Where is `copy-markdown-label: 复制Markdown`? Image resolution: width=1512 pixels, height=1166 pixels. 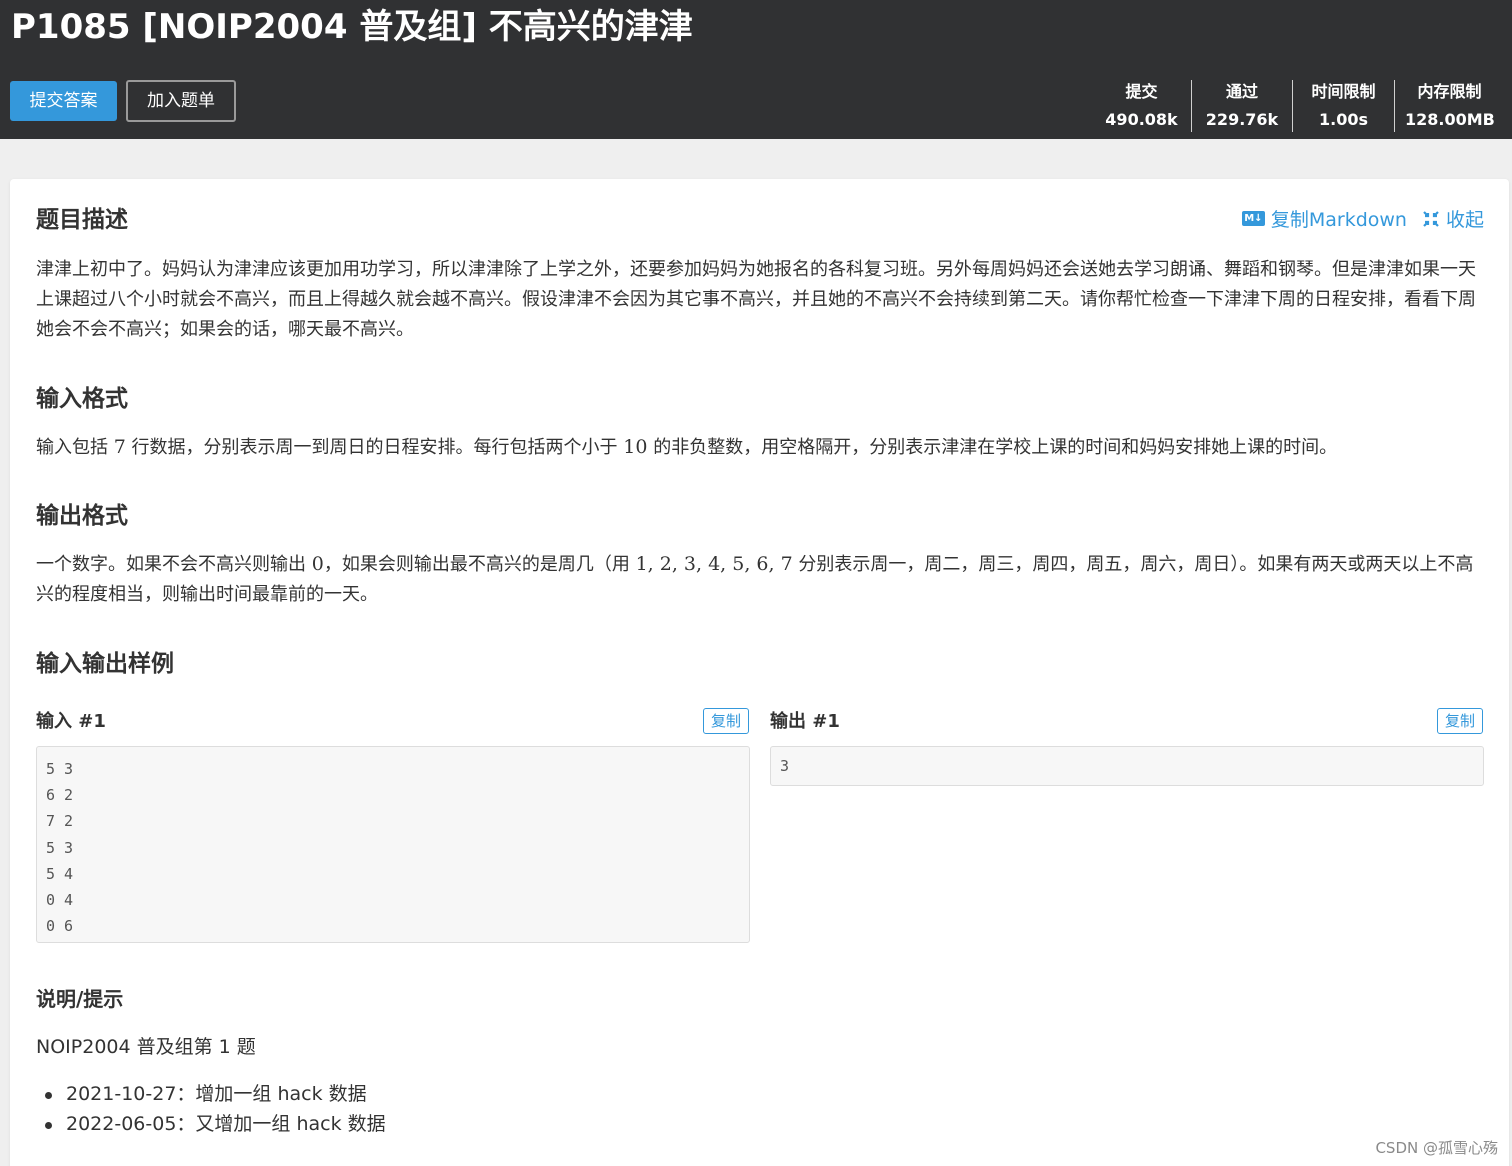 copy-markdown-label: 复制Markdown is located at coordinates (1338, 220).